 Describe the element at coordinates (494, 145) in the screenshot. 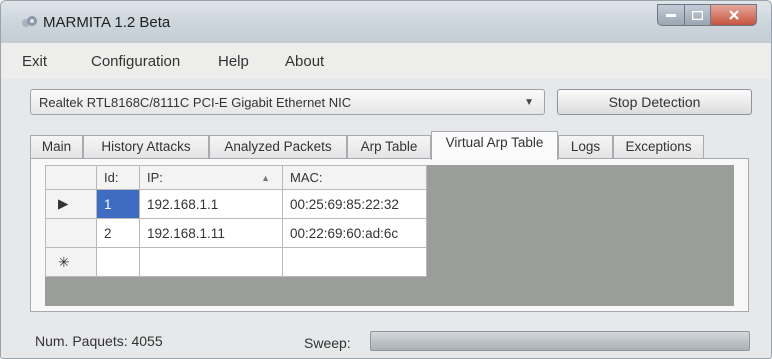

I see `tab-virtual-arp-table: Virtual Arp Table` at that location.